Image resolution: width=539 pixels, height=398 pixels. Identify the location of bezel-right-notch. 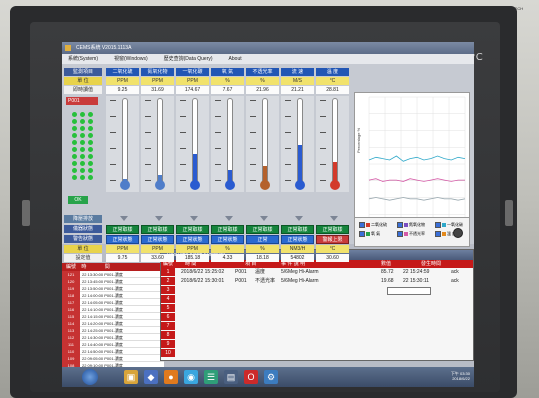
(509, 213).